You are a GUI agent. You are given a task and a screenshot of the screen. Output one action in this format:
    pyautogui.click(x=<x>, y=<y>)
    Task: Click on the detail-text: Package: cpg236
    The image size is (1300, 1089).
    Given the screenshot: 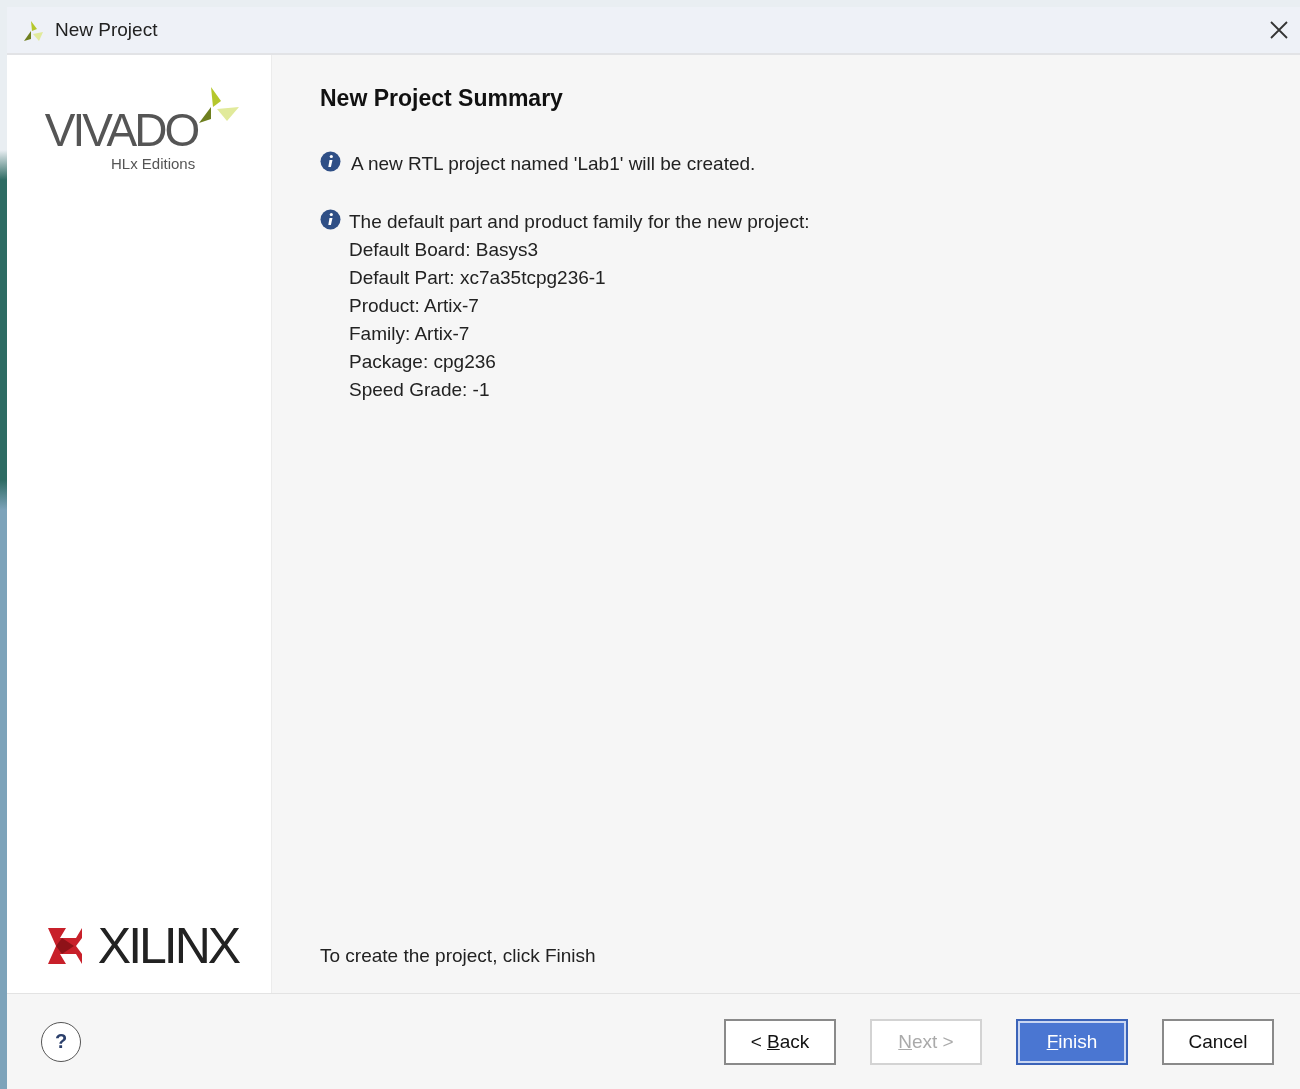 What is the action you would take?
    pyautogui.click(x=423, y=362)
    